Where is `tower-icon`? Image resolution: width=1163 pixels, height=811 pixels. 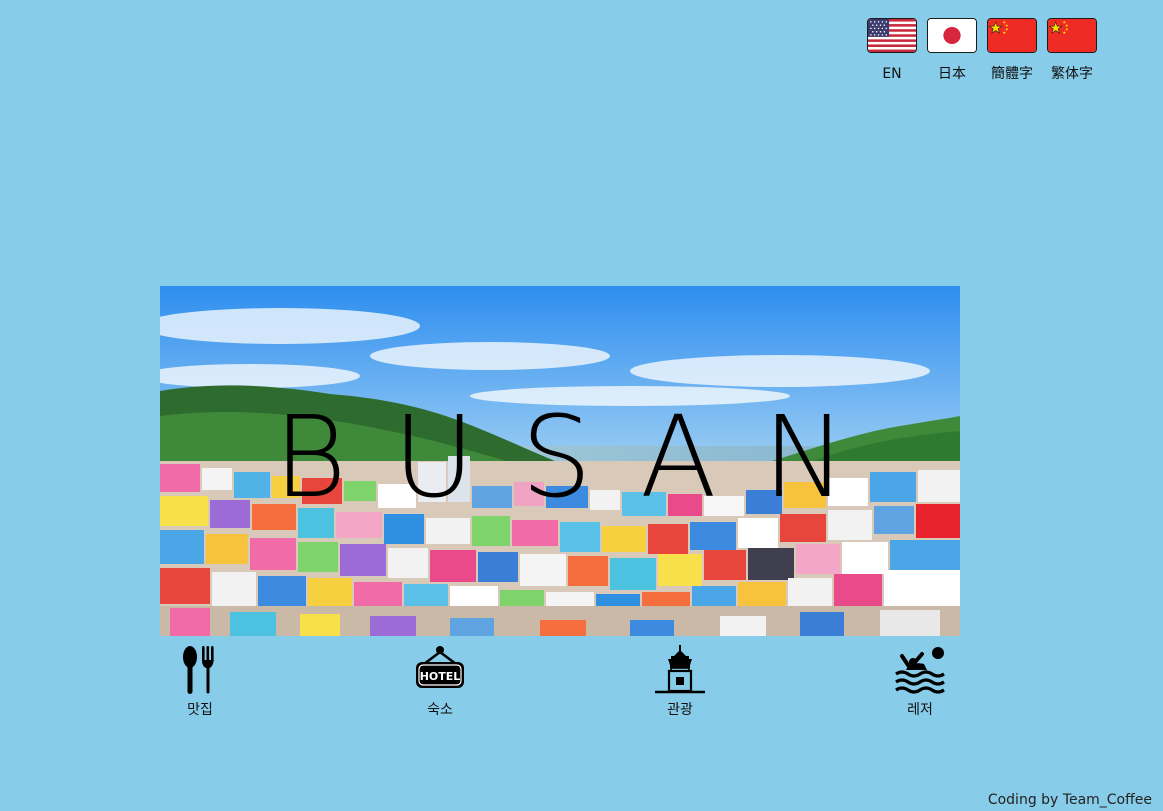 tower-icon is located at coordinates (680, 670).